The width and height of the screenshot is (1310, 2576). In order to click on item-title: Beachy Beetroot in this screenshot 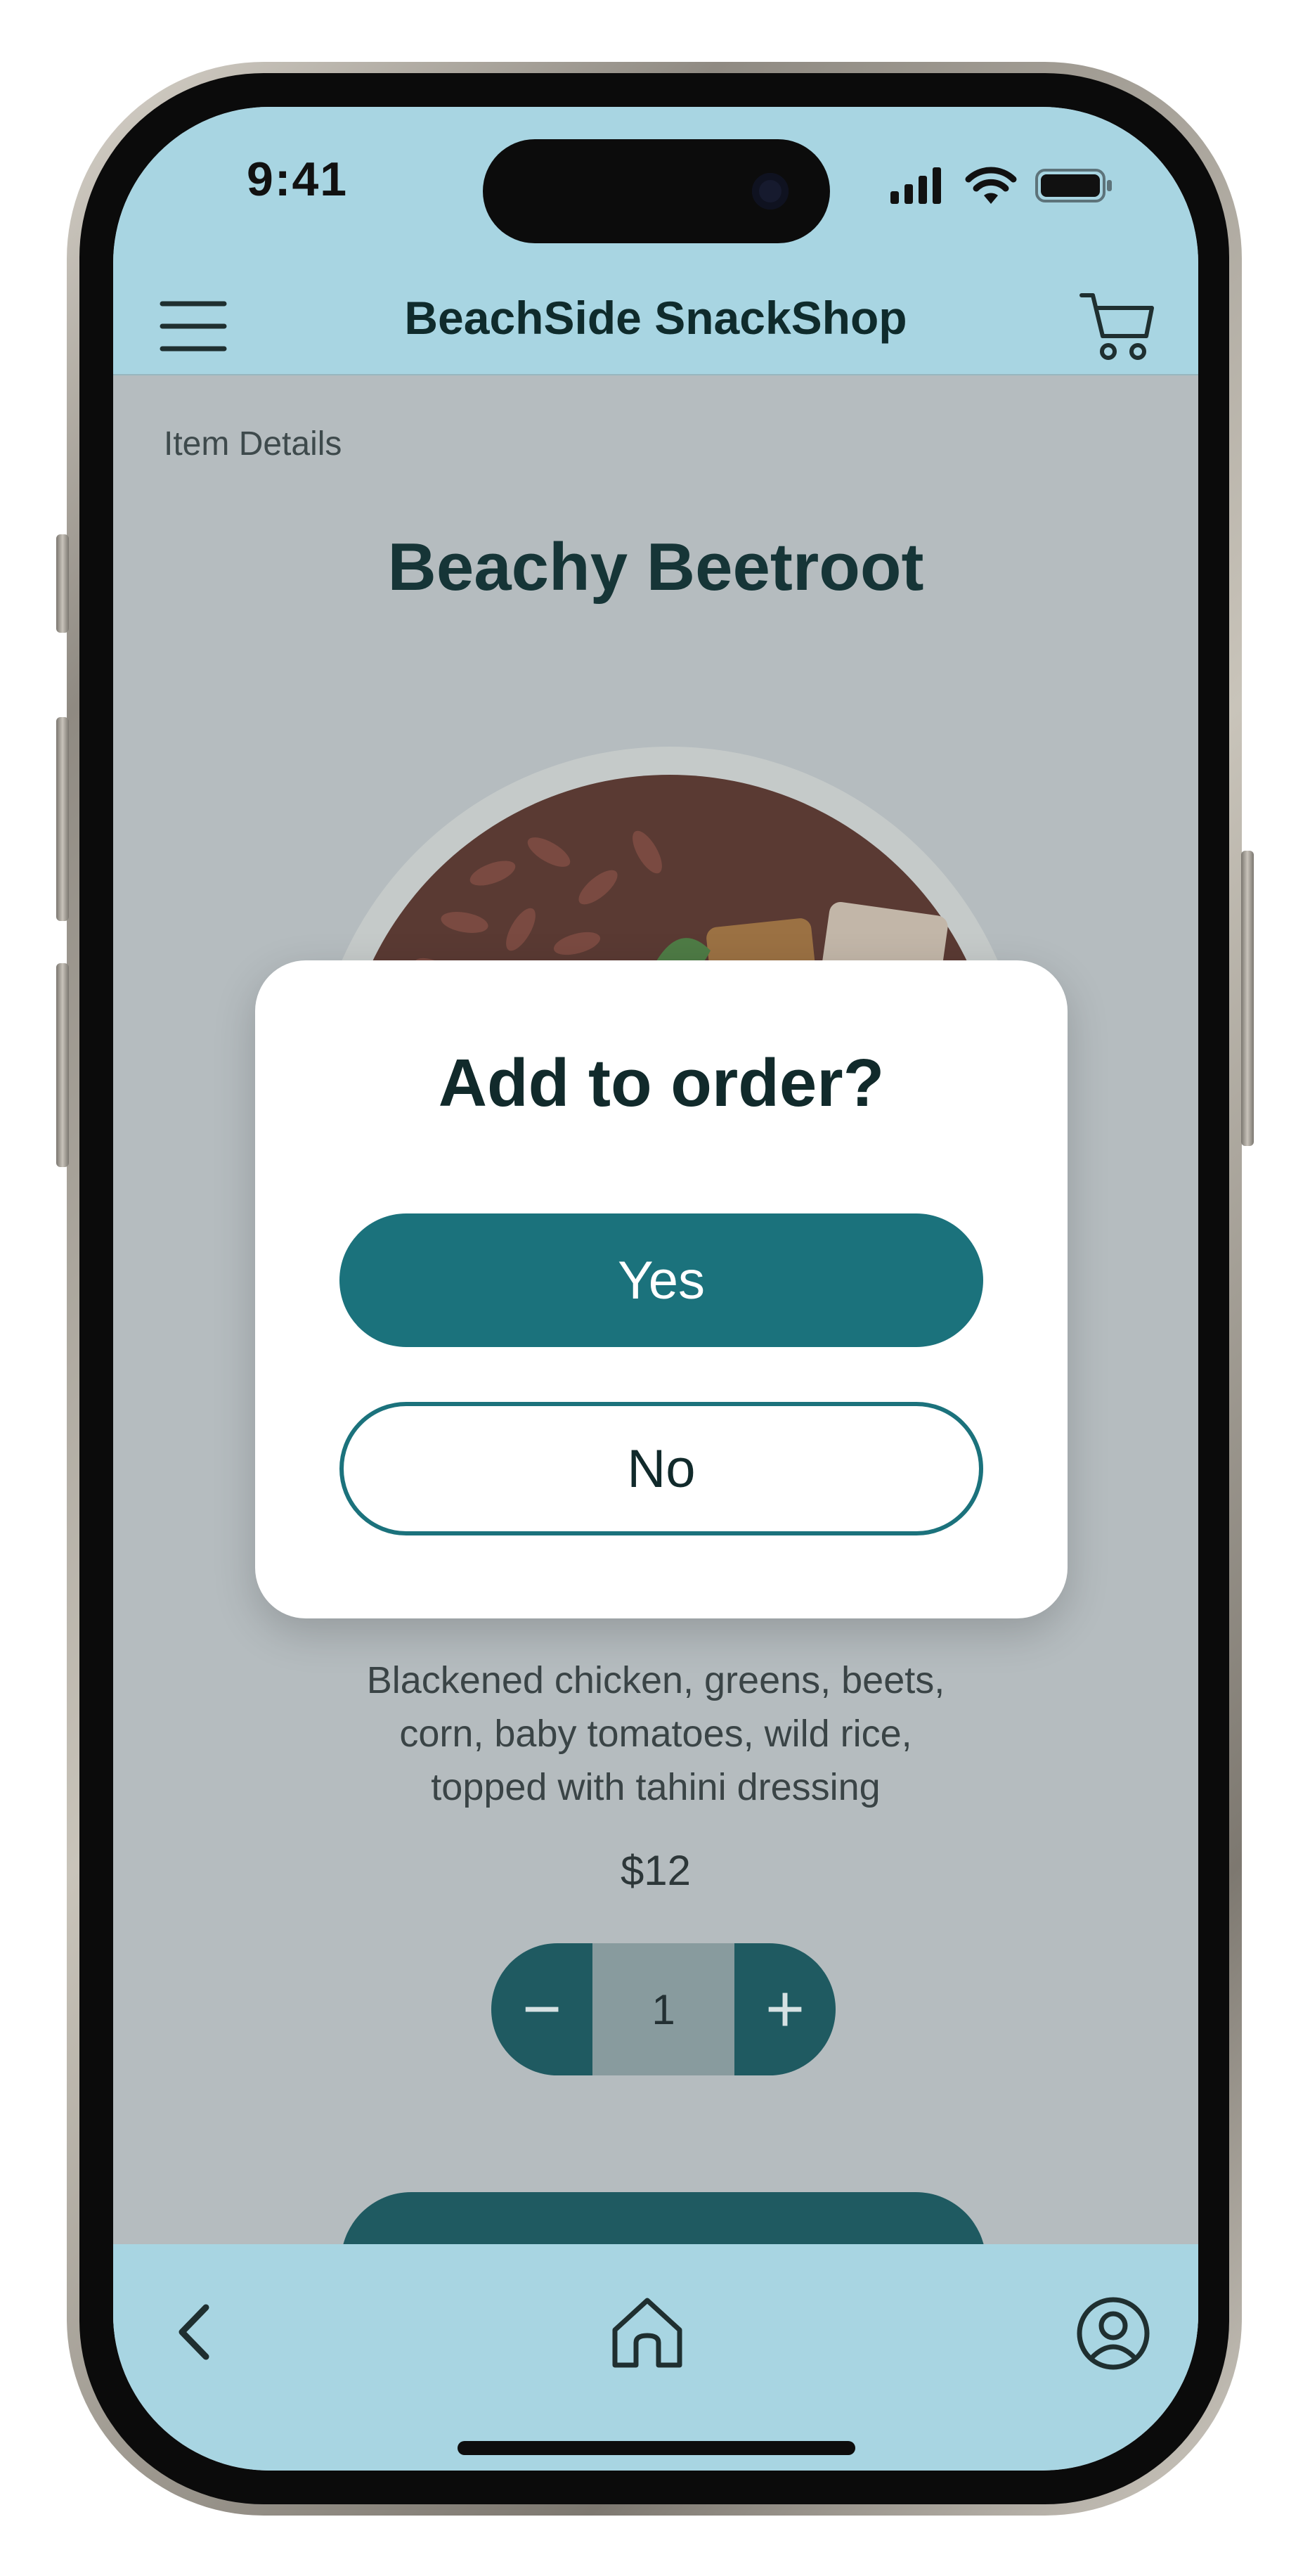, I will do `click(656, 567)`.